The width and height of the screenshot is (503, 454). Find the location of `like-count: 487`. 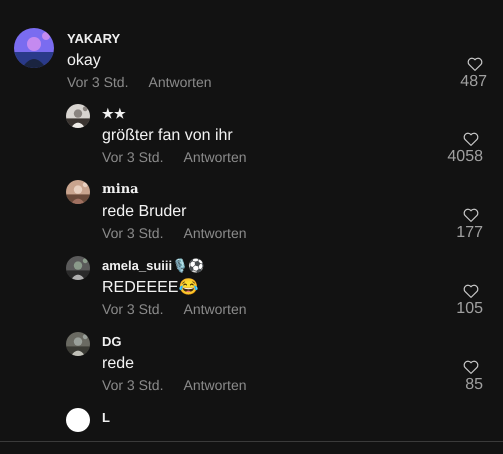

like-count: 487 is located at coordinates (473, 82).